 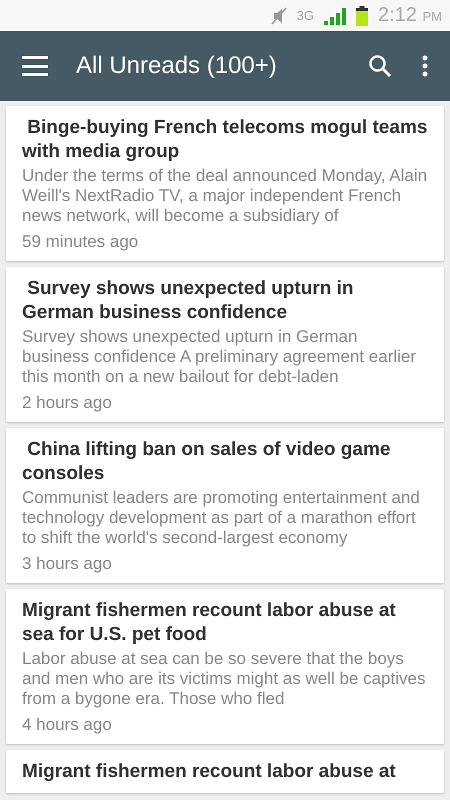 I want to click on article-summary: Under the terms of the deal announced Monday, Alain Weill's NextRadio TV, a major independent French news network, will become a subsidiary of, so click(x=225, y=196).